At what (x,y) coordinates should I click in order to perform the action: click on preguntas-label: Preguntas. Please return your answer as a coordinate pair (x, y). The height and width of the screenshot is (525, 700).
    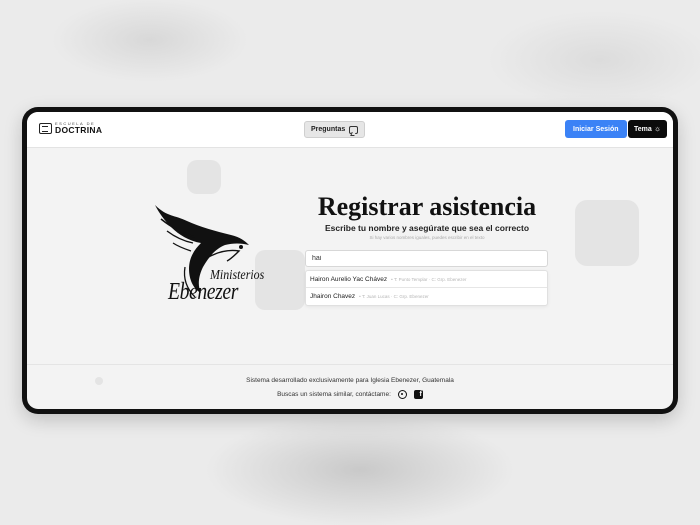
    Looking at the image, I should click on (328, 129).